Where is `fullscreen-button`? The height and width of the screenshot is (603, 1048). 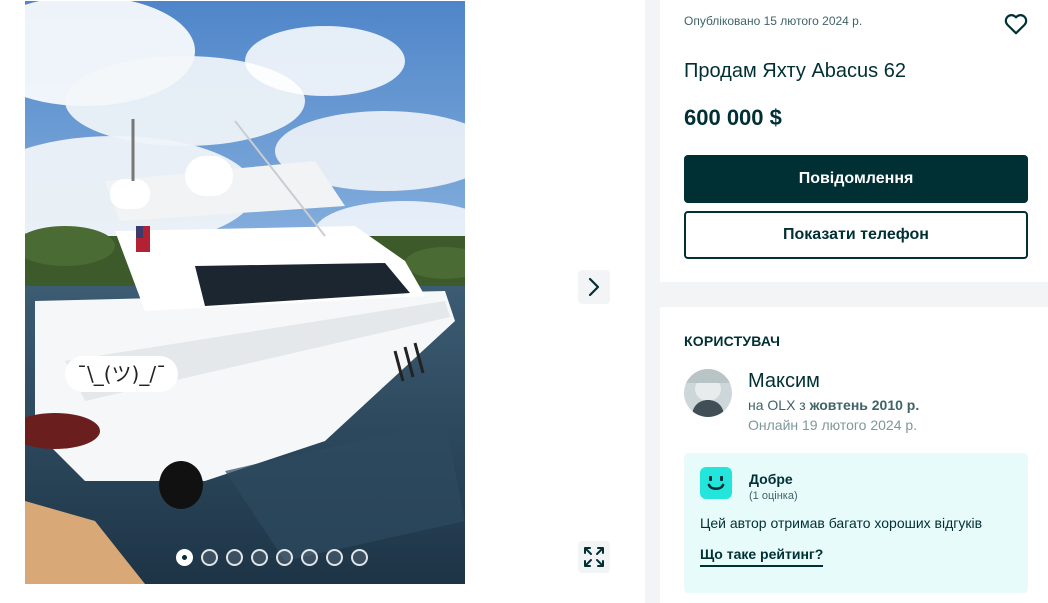 fullscreen-button is located at coordinates (594, 557).